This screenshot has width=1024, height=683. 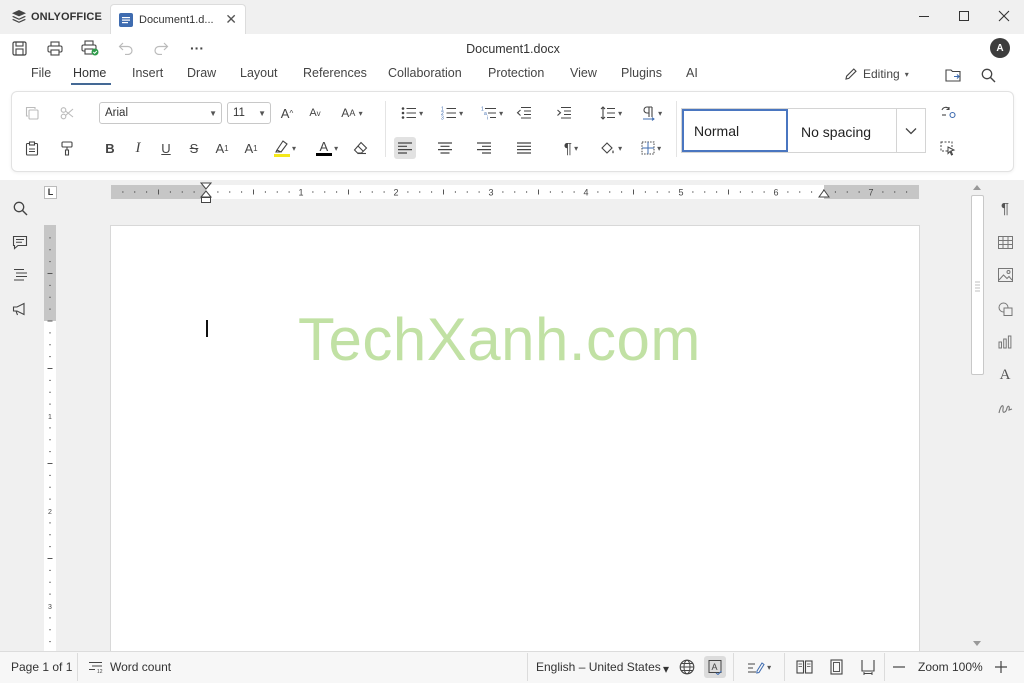 I want to click on tab-plugins: Plugins, so click(x=641, y=73).